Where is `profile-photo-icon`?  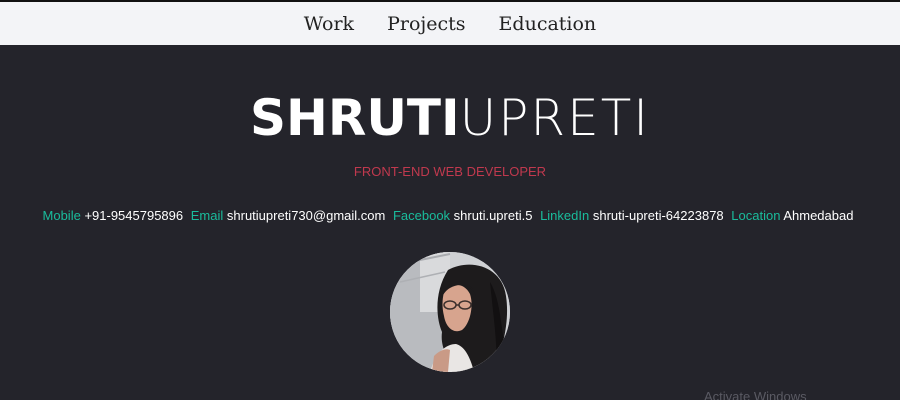
profile-photo-icon is located at coordinates (450, 312).